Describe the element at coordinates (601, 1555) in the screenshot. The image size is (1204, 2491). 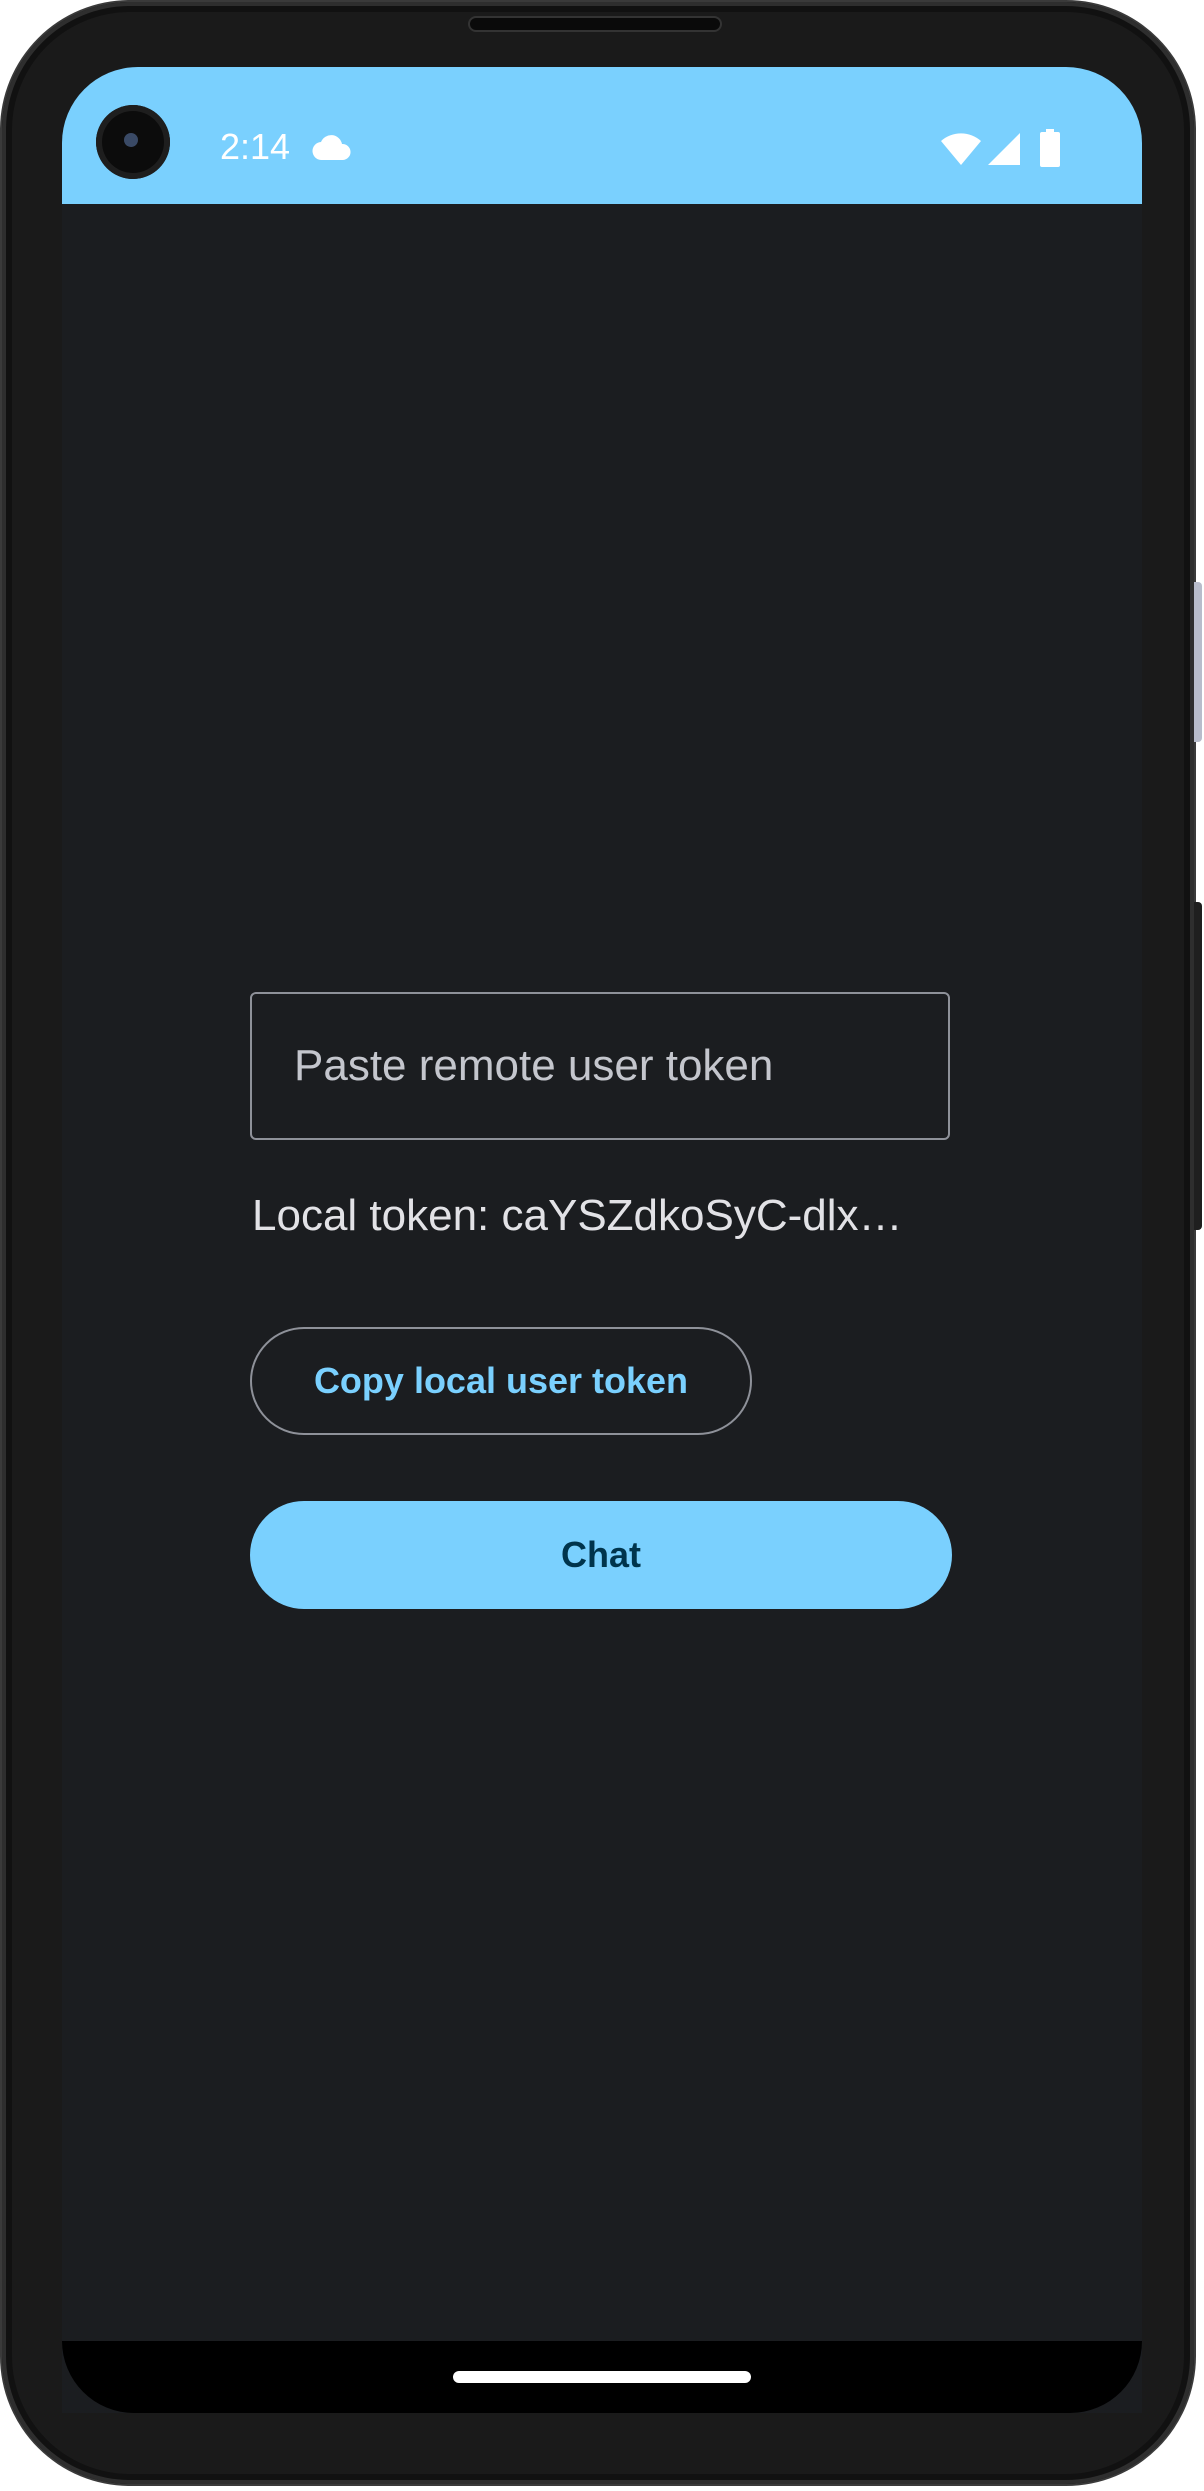
I see `chat-button: Chat` at that location.